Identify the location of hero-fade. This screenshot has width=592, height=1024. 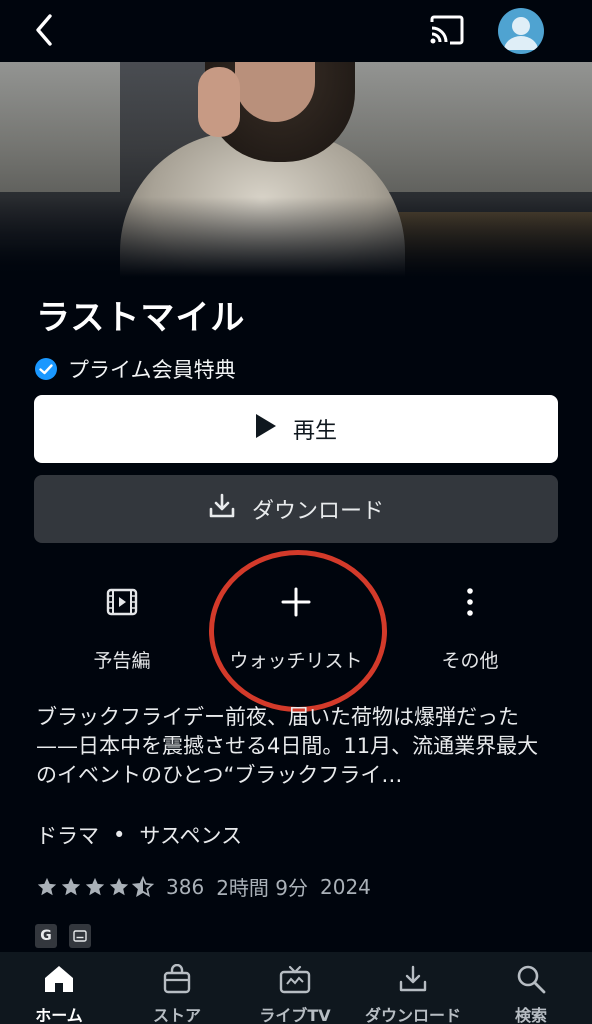
(296, 237).